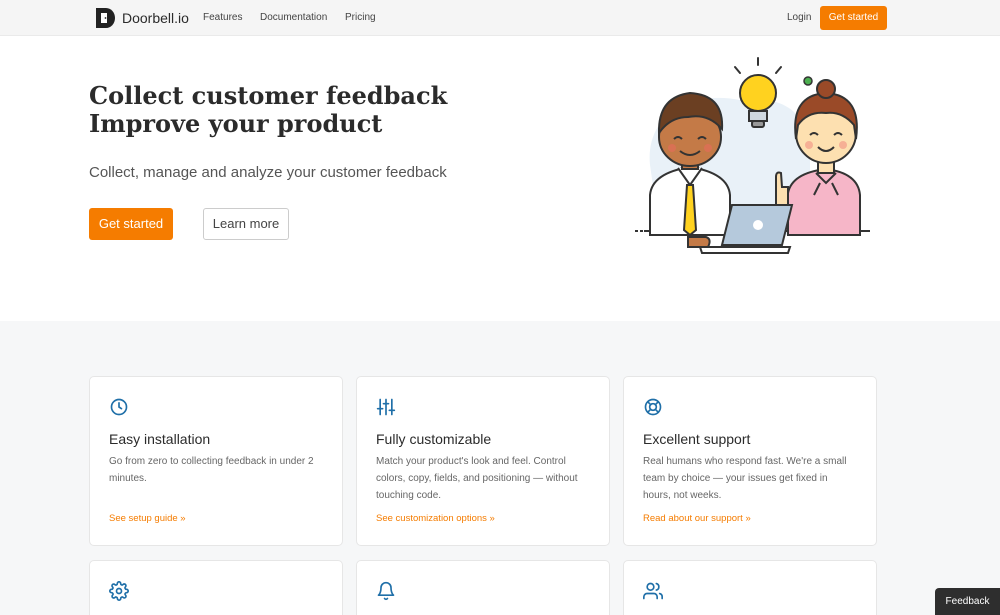 This screenshot has height=615, width=1000. I want to click on setup-guide-link: See setup guide », so click(147, 518).